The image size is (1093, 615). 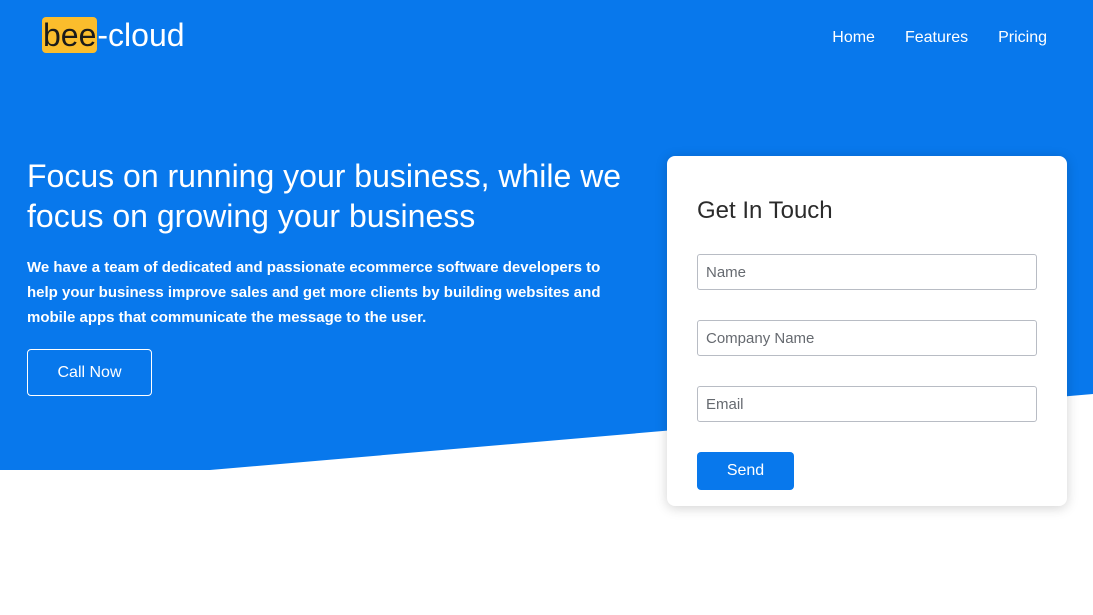 What do you see at coordinates (867, 404) in the screenshot?
I see `email-field` at bounding box center [867, 404].